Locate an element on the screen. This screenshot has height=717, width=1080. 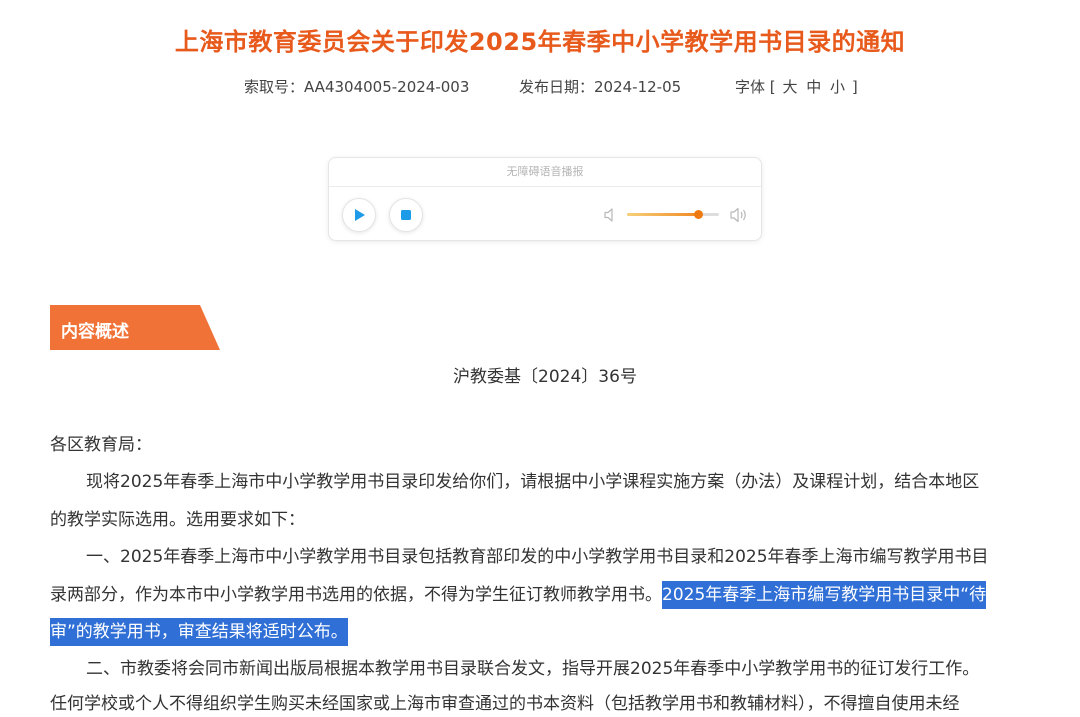
play-button is located at coordinates (359, 215).